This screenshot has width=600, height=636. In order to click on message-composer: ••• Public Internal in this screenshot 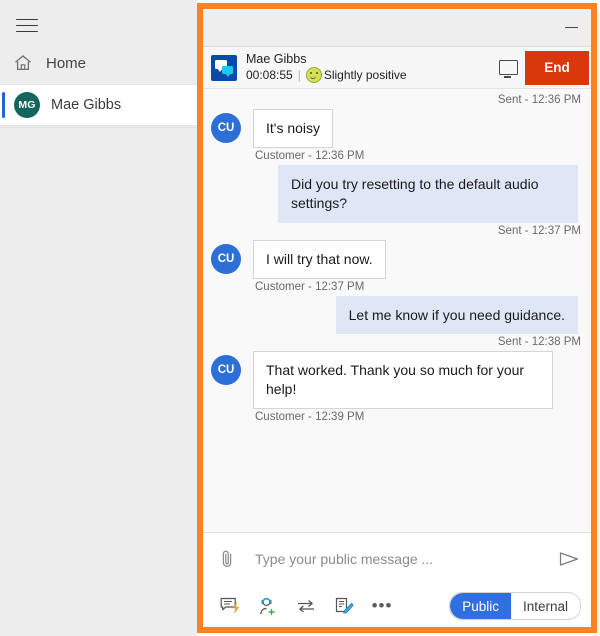, I will do `click(397, 579)`.